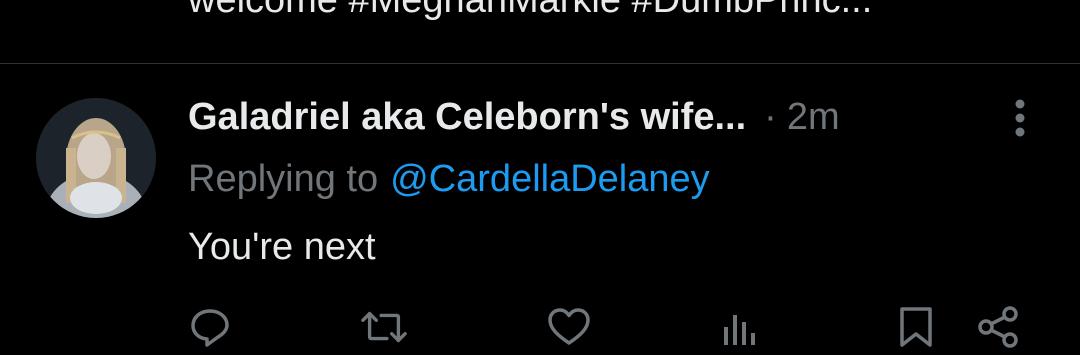  I want to click on timestamp: 2m, so click(813, 117).